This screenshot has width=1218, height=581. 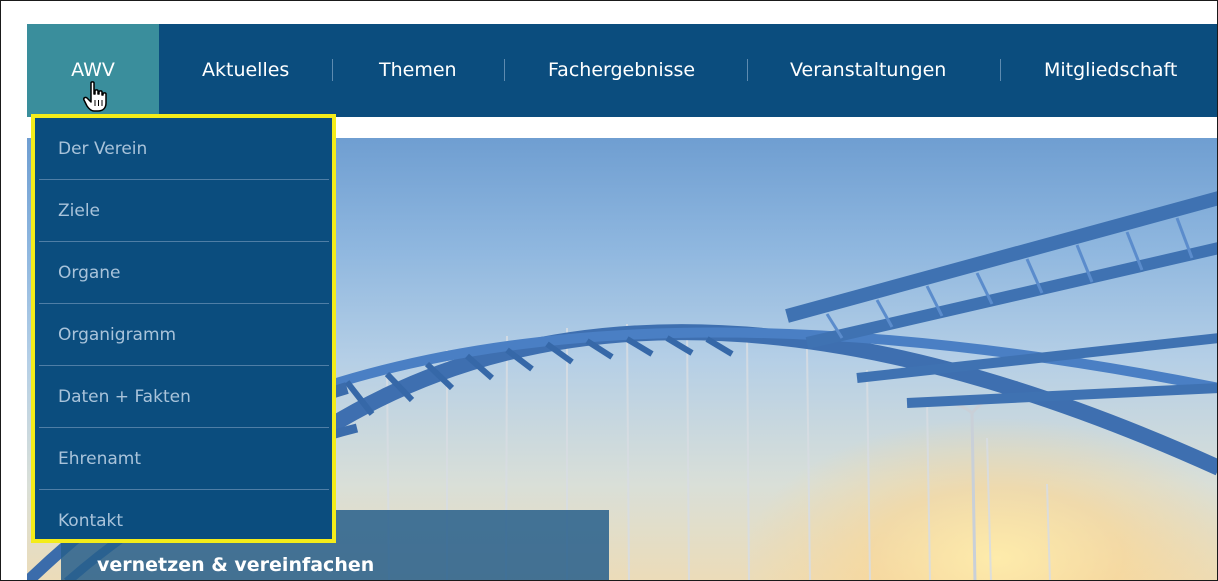 What do you see at coordinates (418, 70) in the screenshot?
I see `nav-item-themen: Themen` at bounding box center [418, 70].